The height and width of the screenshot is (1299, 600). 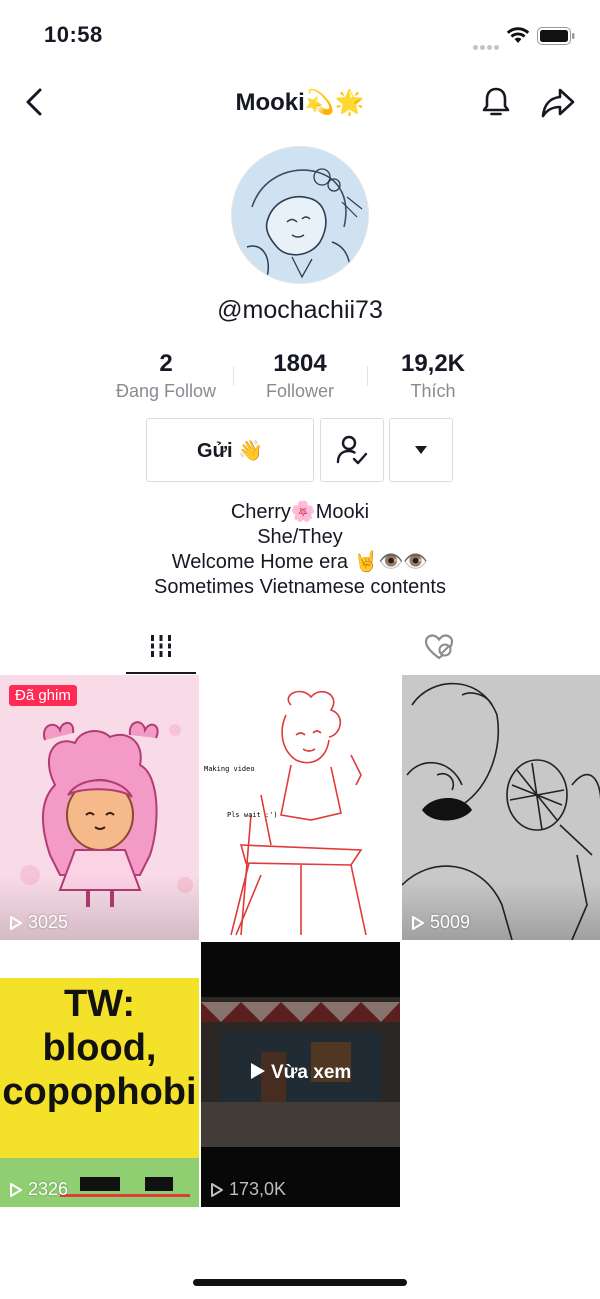 What do you see at coordinates (556, 36) in the screenshot?
I see `battery-icon` at bounding box center [556, 36].